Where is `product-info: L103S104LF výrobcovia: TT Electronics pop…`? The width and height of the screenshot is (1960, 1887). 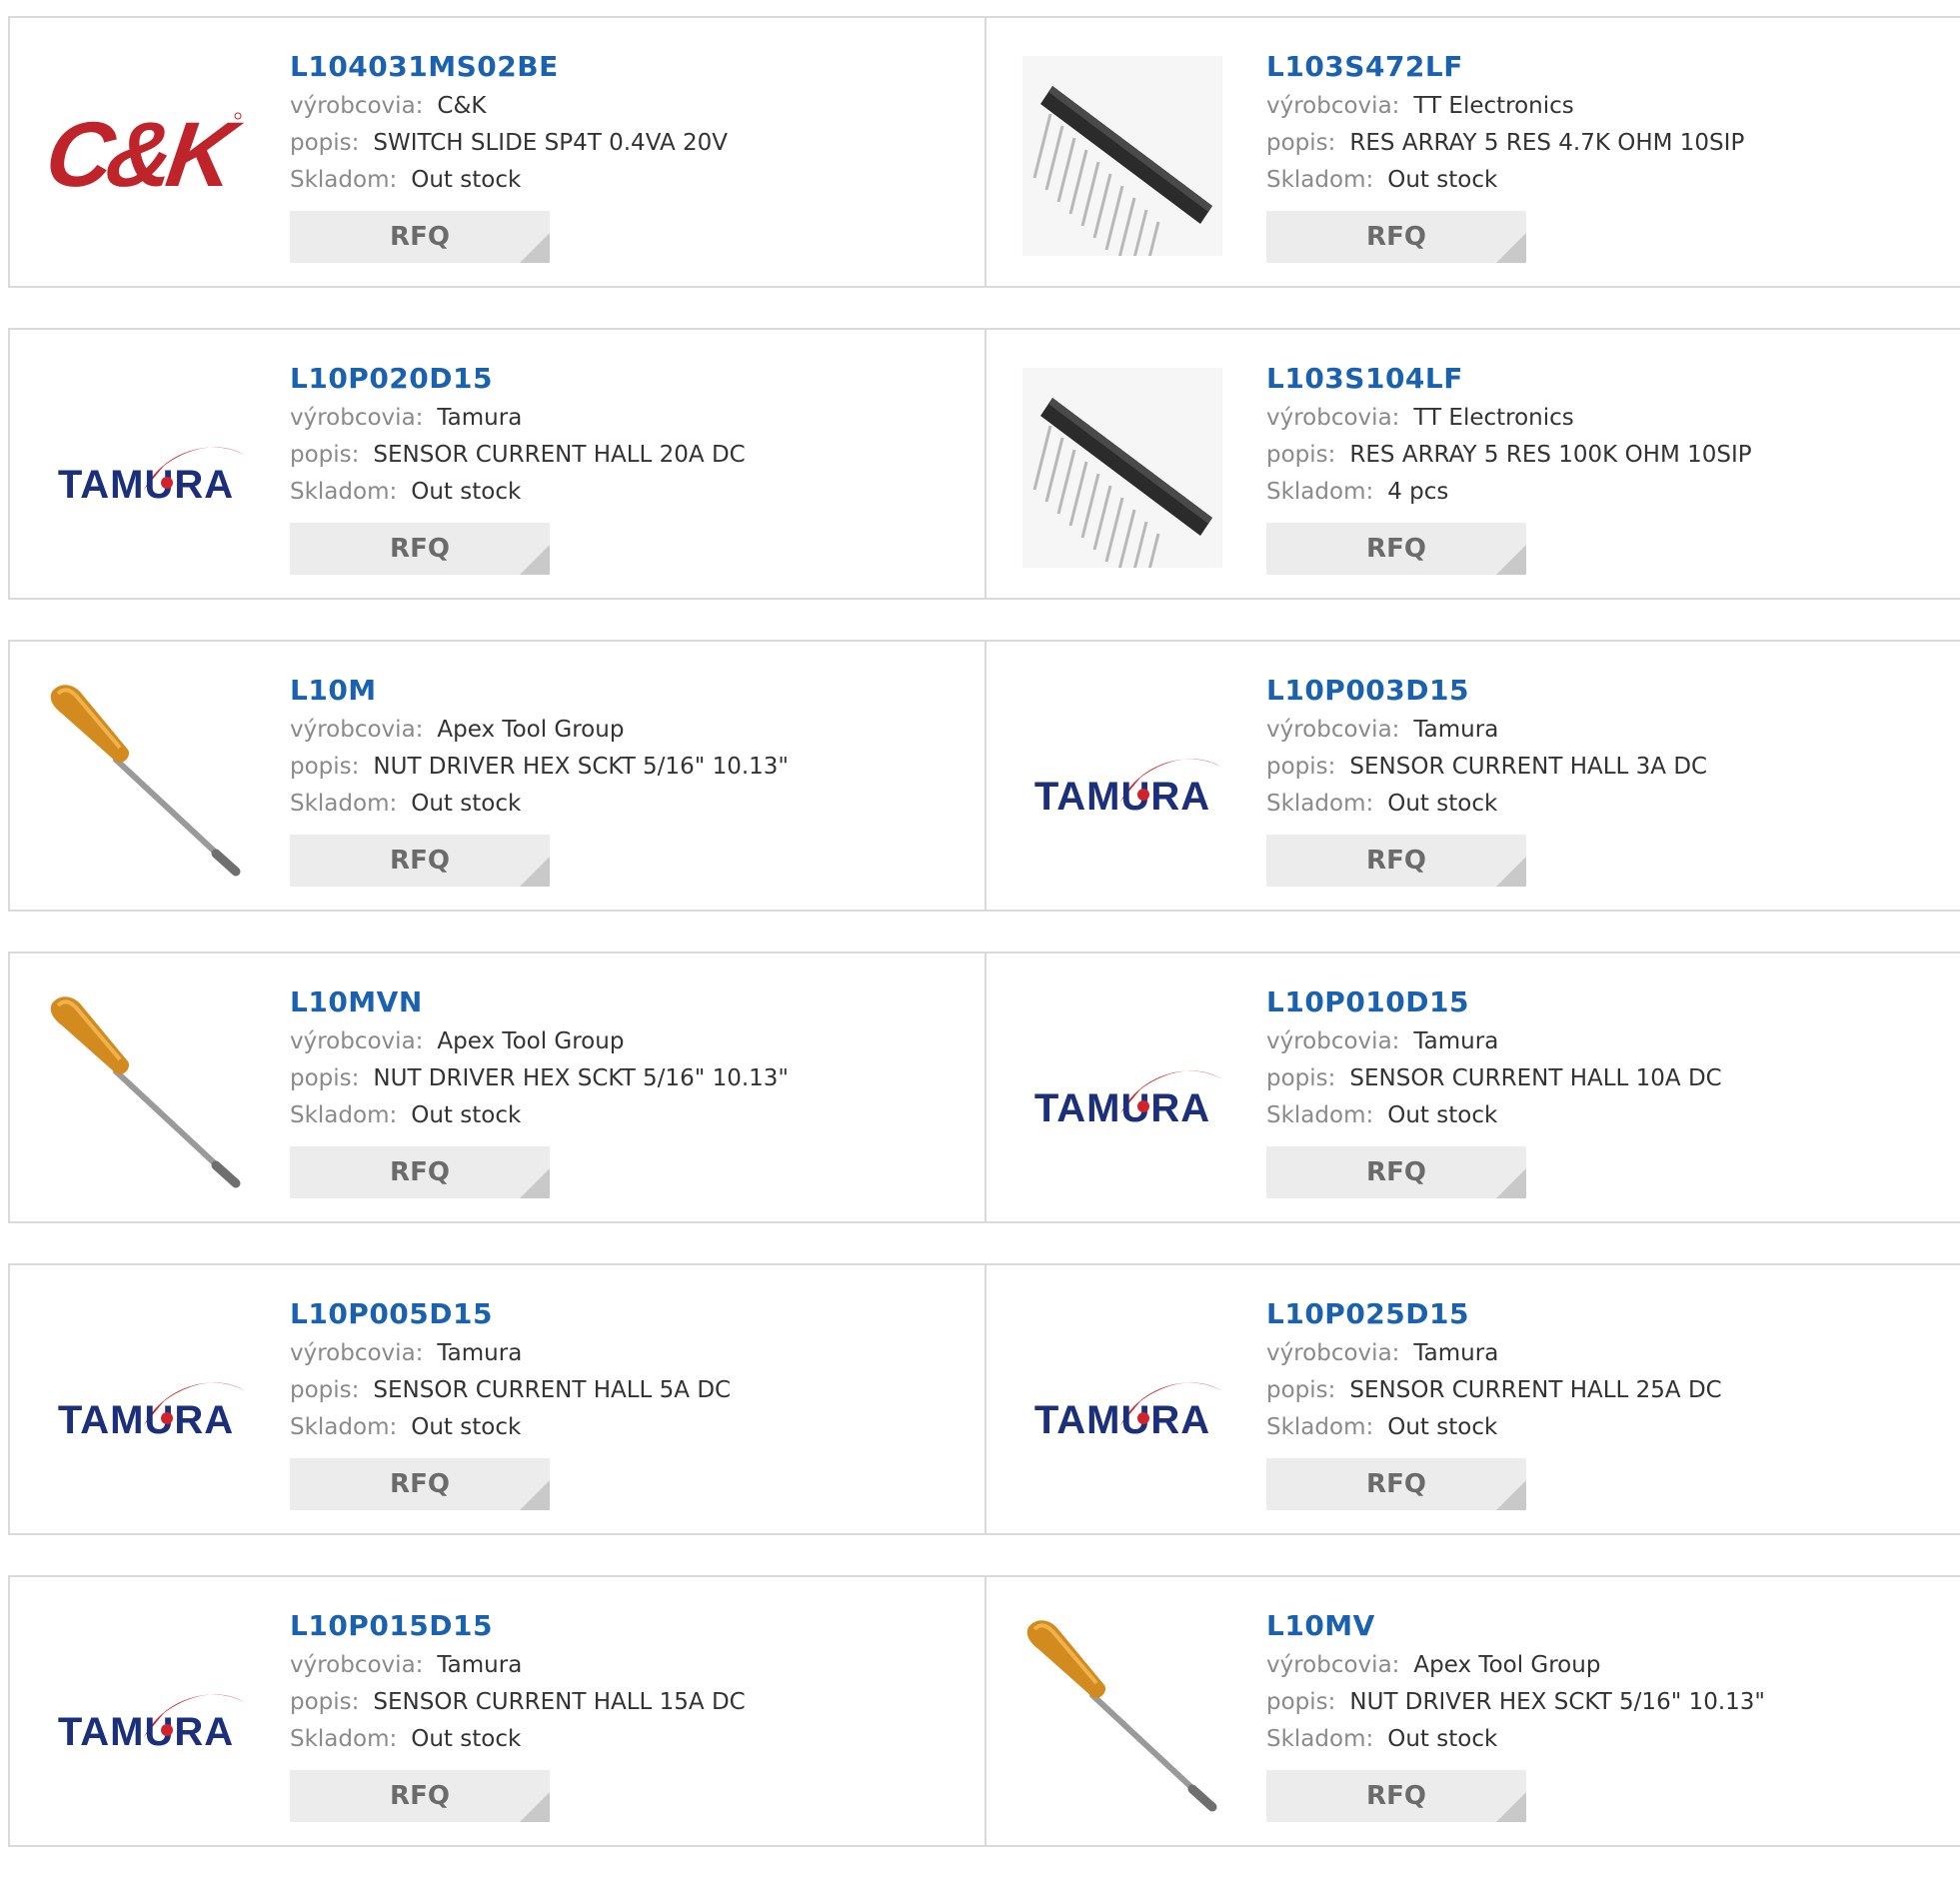
product-info: L103S104LF výrobcovia: TT Electronics pop… is located at coordinates (1509, 466).